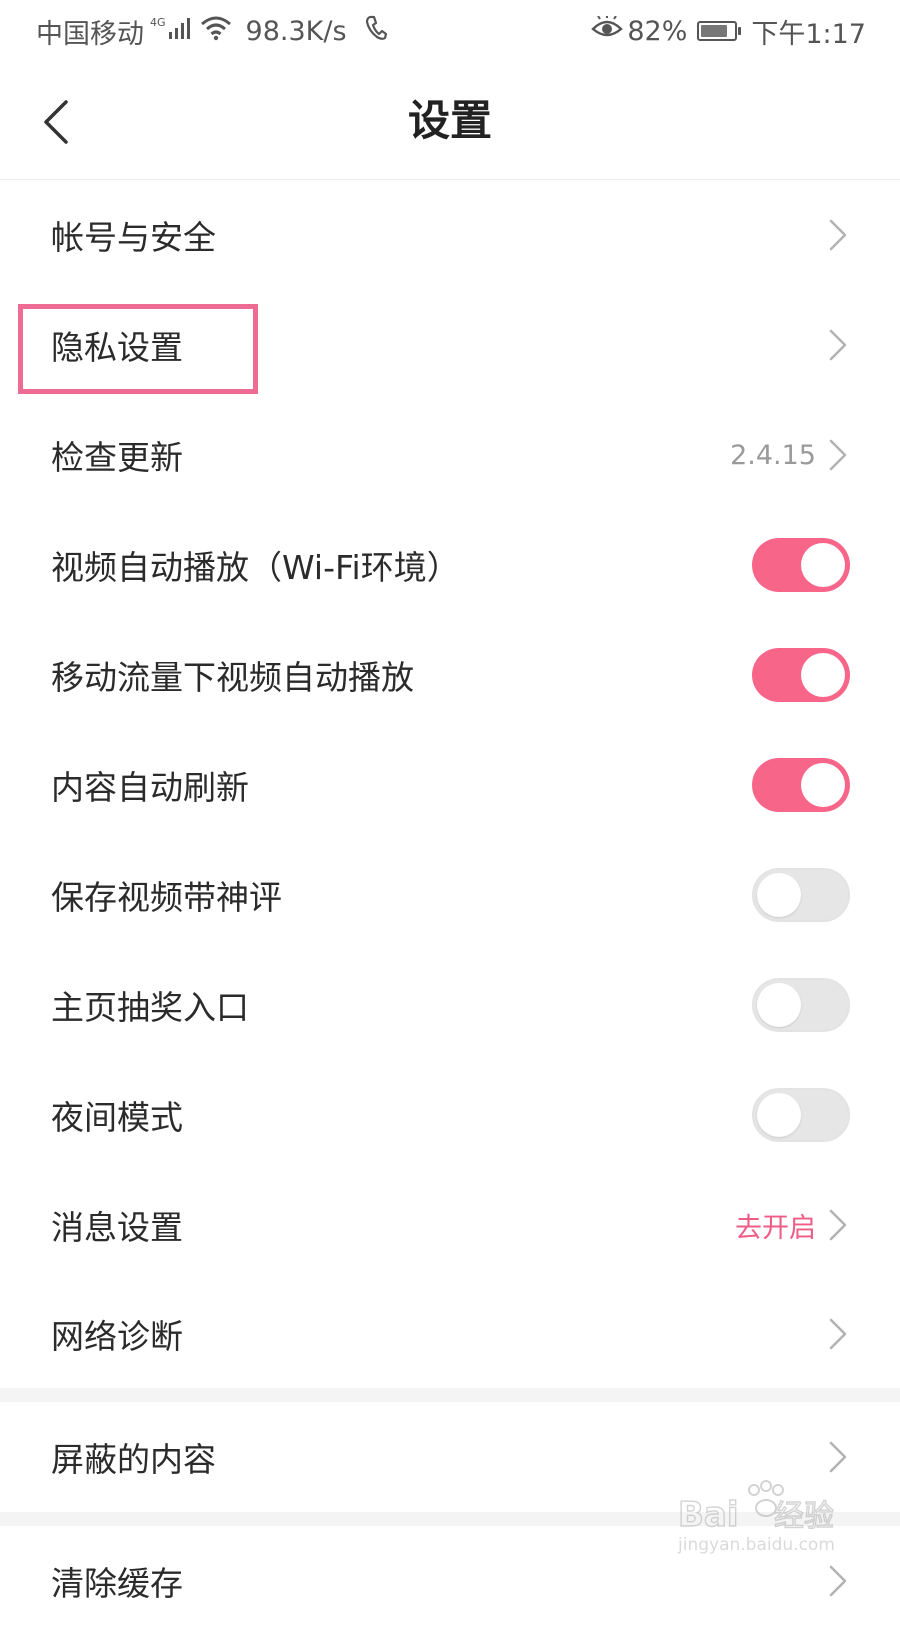 The height and width of the screenshot is (1636, 900). What do you see at coordinates (117, 1227) in the screenshot?
I see `setting-label: 消息设置` at bounding box center [117, 1227].